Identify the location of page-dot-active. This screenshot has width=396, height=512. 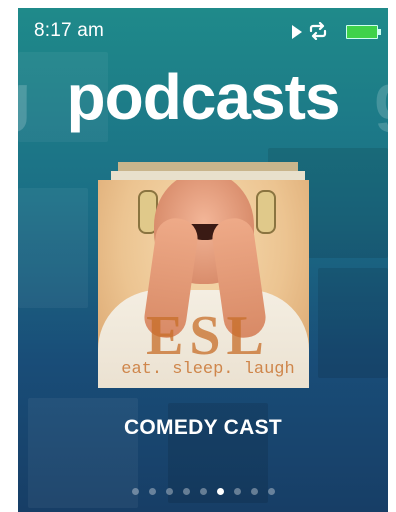
(220, 491).